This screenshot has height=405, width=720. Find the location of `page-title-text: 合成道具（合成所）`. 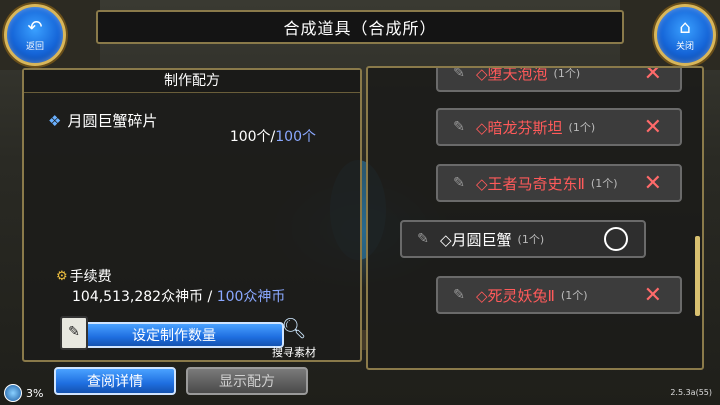

page-title-text: 合成道具（合成所） is located at coordinates (360, 28).